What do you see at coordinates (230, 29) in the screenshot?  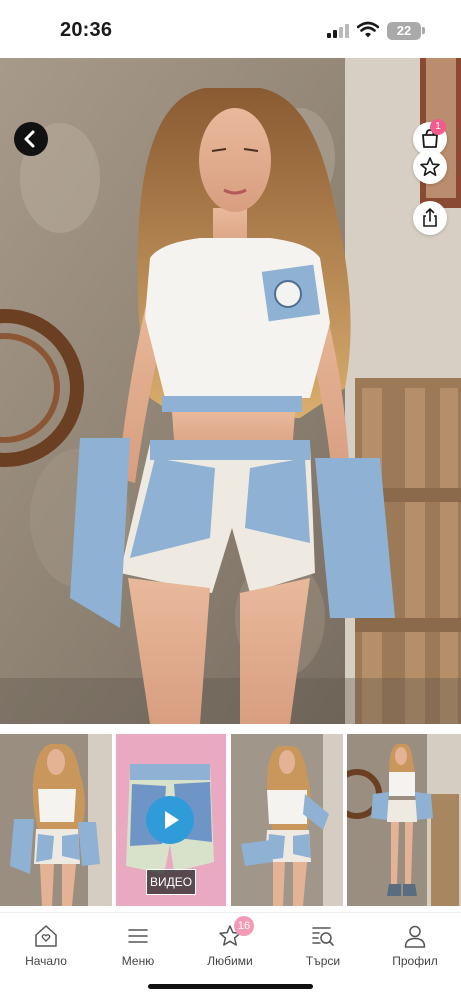 I see `status-bar: 20:36 22` at bounding box center [230, 29].